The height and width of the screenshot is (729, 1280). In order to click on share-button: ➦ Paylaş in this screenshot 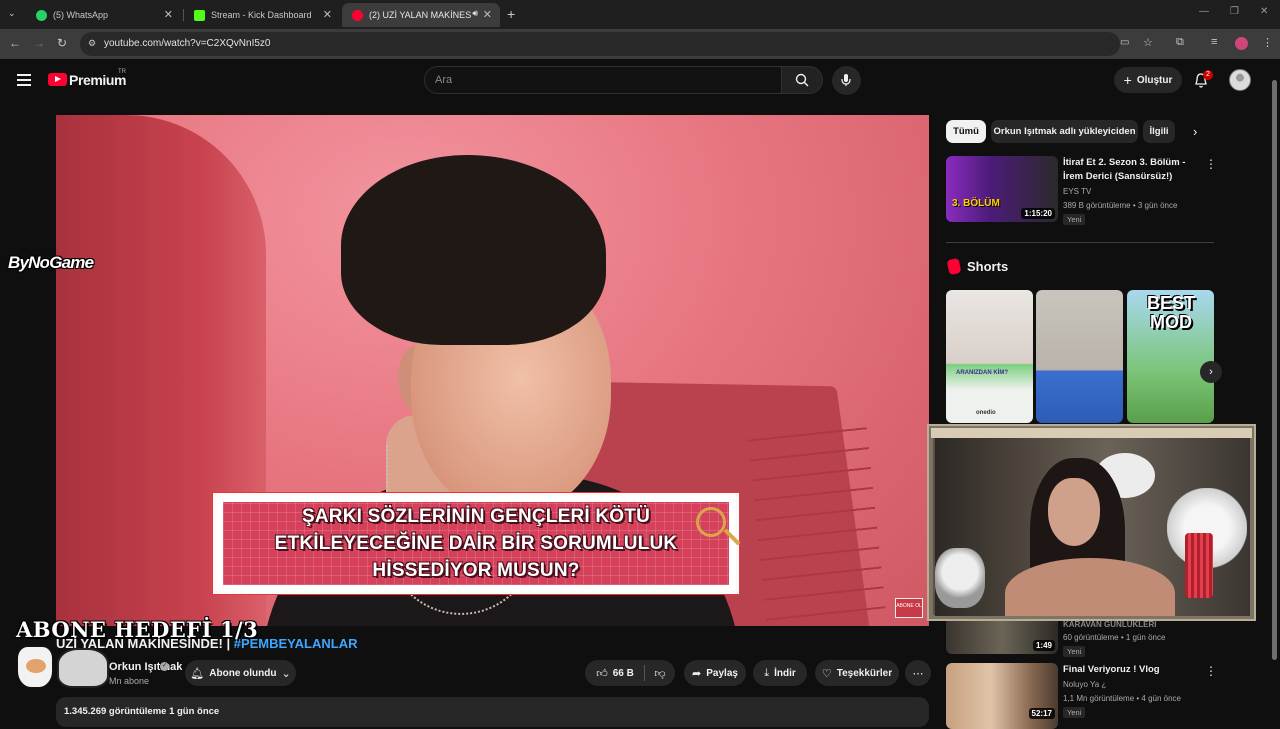, I will do `click(715, 673)`.